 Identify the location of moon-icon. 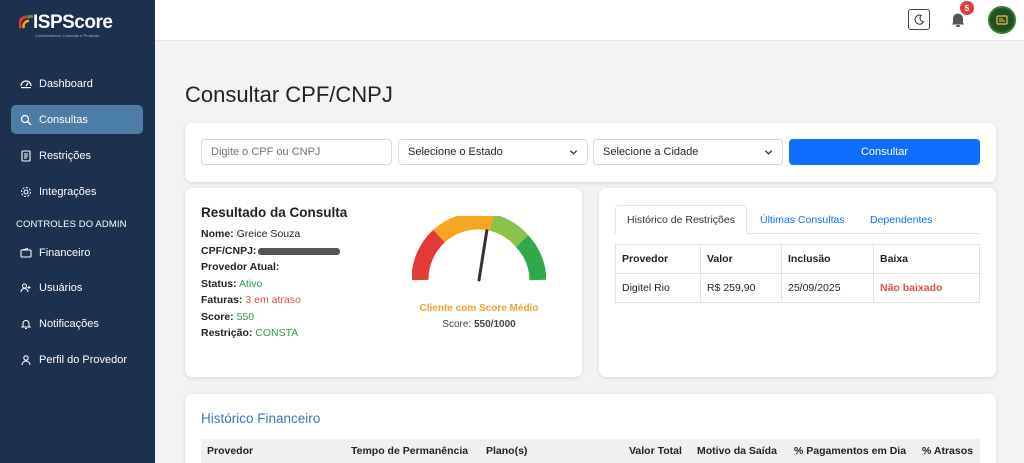
(919, 19).